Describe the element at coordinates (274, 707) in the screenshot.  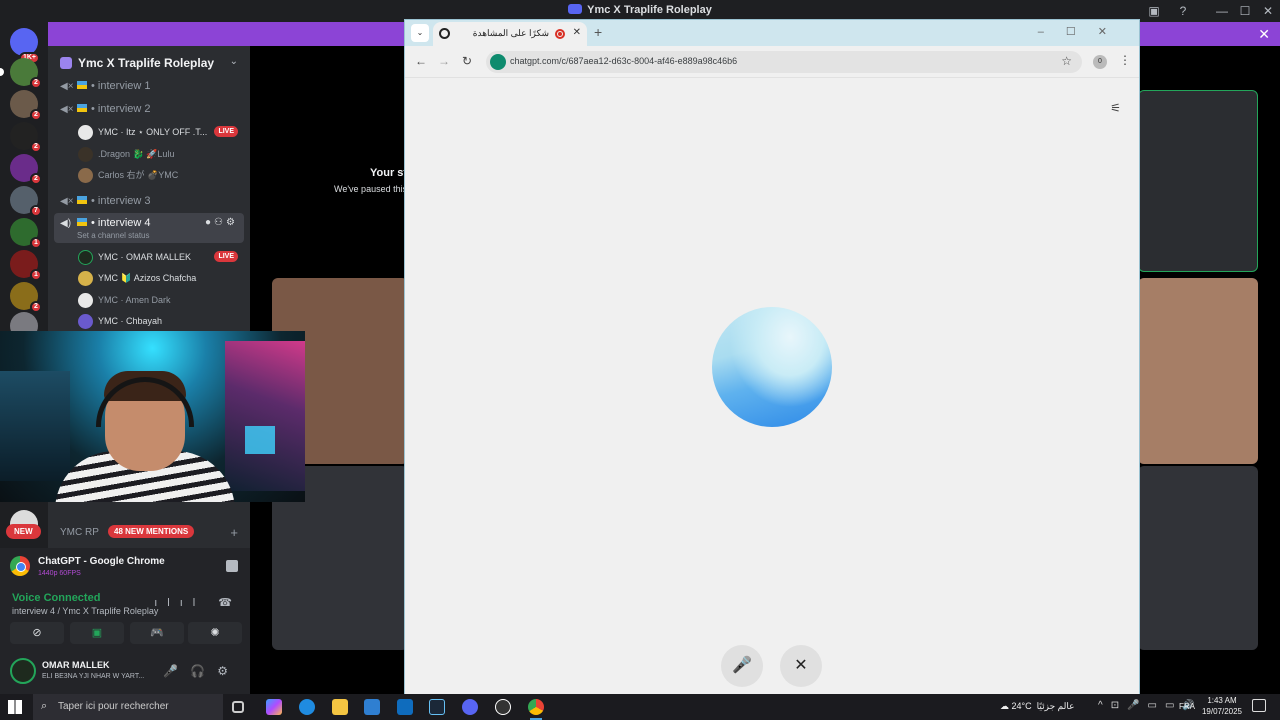
I see `copilot-icon` at that location.